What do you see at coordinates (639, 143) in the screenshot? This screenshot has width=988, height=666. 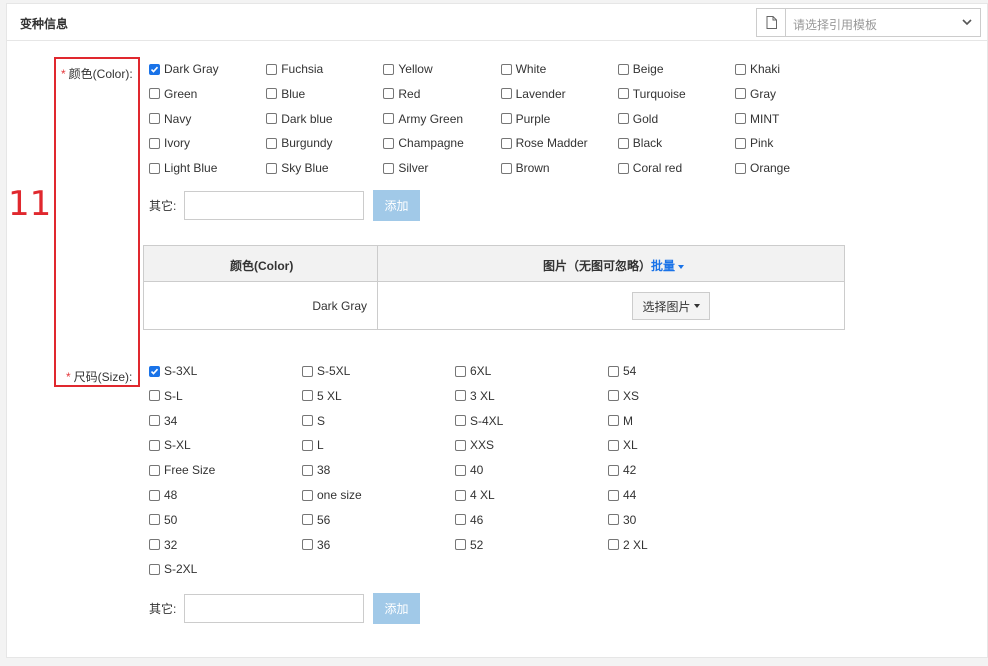 I see `color-option: Black` at bounding box center [639, 143].